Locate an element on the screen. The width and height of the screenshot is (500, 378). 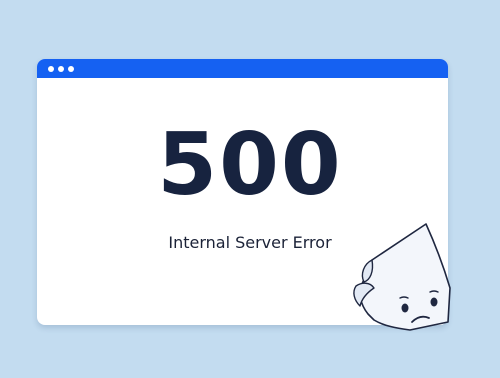
error-code: 500 is located at coordinates (250, 165).